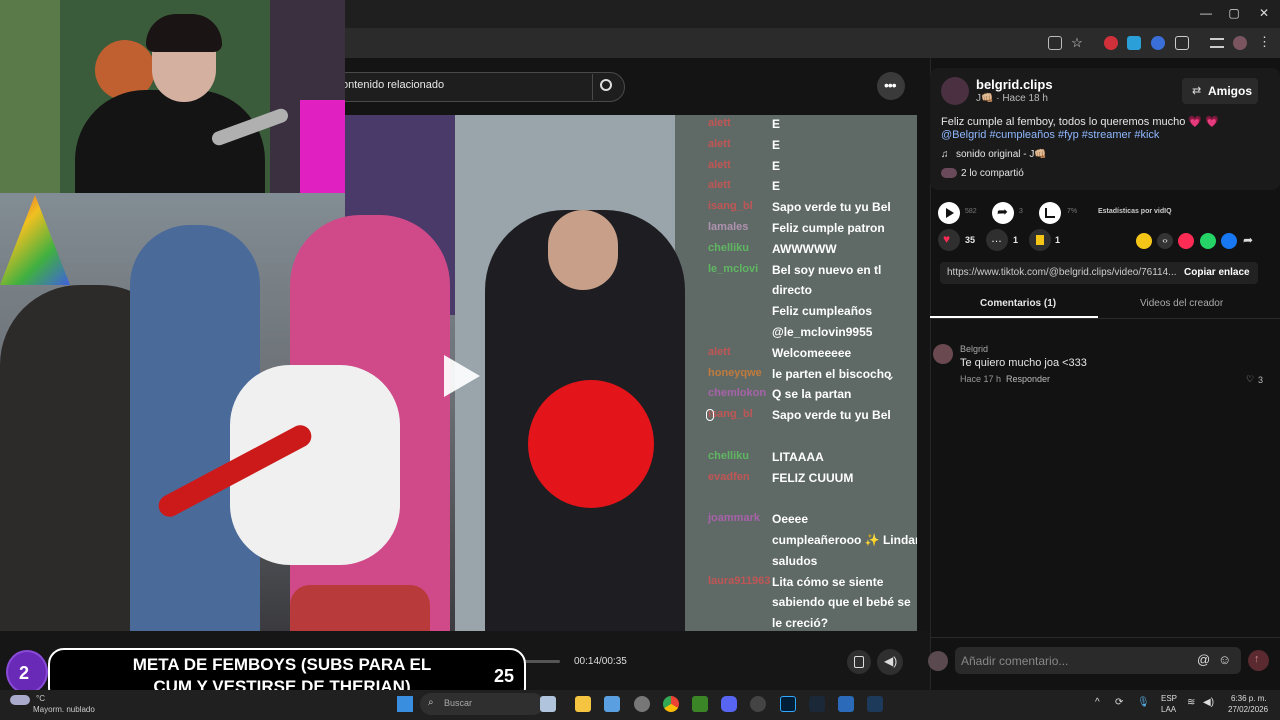 The height and width of the screenshot is (720, 1280). I want to click on tray-volume-icon: ◀), so click(1208, 702).